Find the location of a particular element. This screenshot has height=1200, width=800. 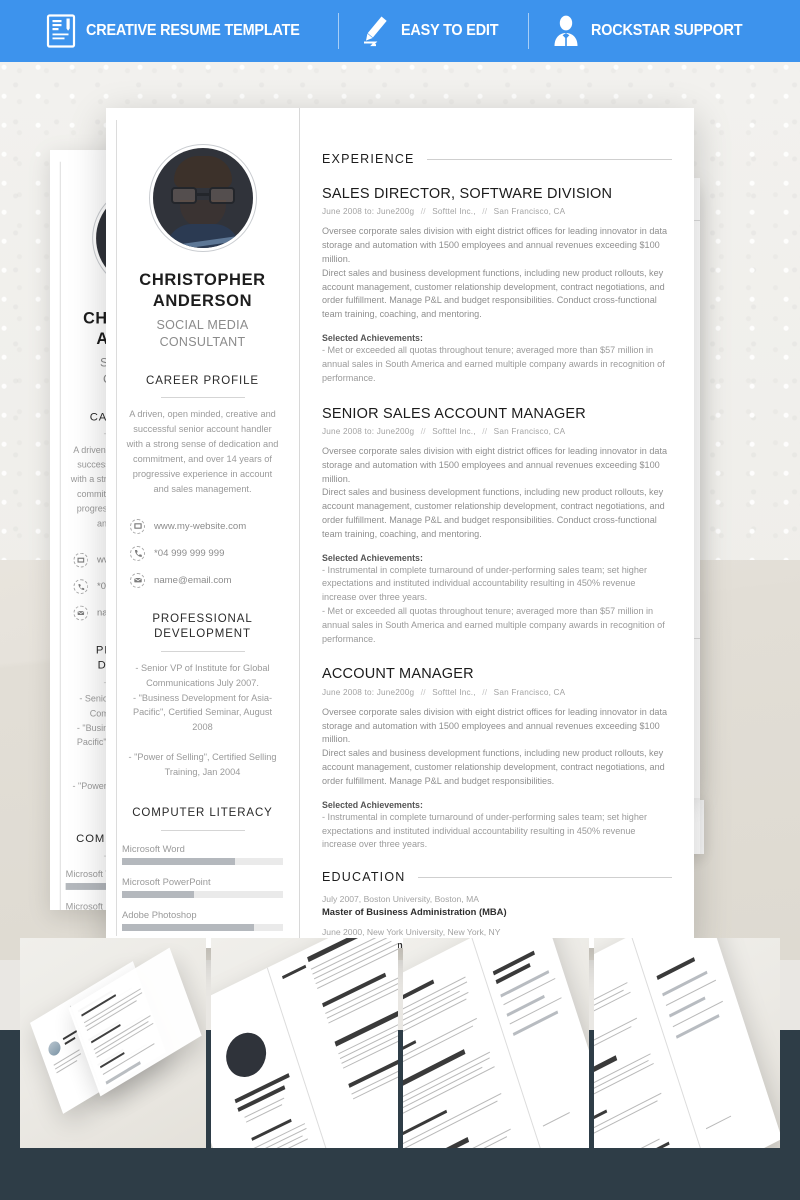

experience-section-header: EXPERIENCE is located at coordinates (497, 159).